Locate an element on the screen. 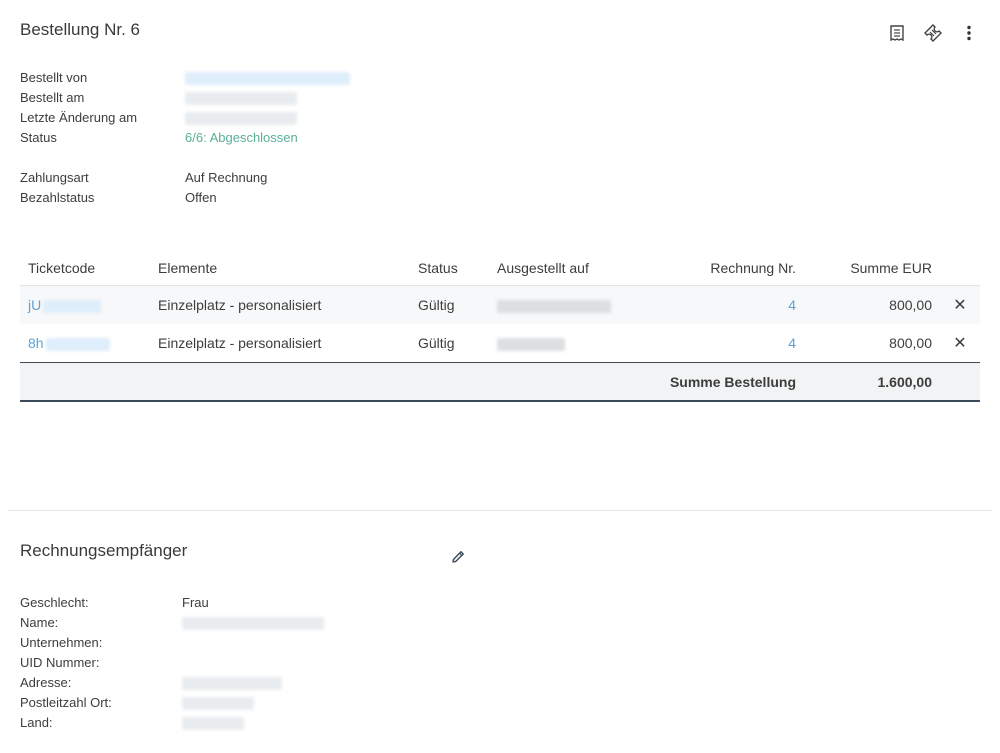 The height and width of the screenshot is (753, 1000). payment-status-row: Bezahlstatus Offen is located at coordinates (143, 198).